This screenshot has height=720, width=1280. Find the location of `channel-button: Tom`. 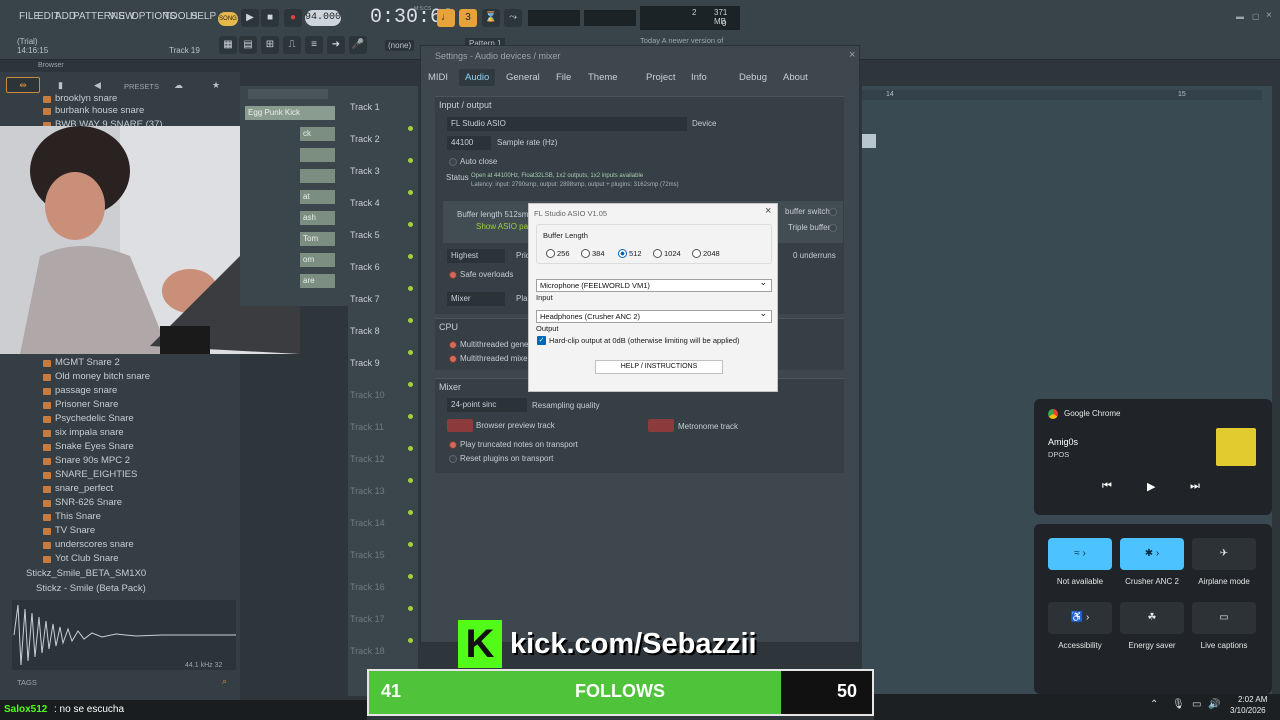

channel-button: Tom is located at coordinates (317, 239).